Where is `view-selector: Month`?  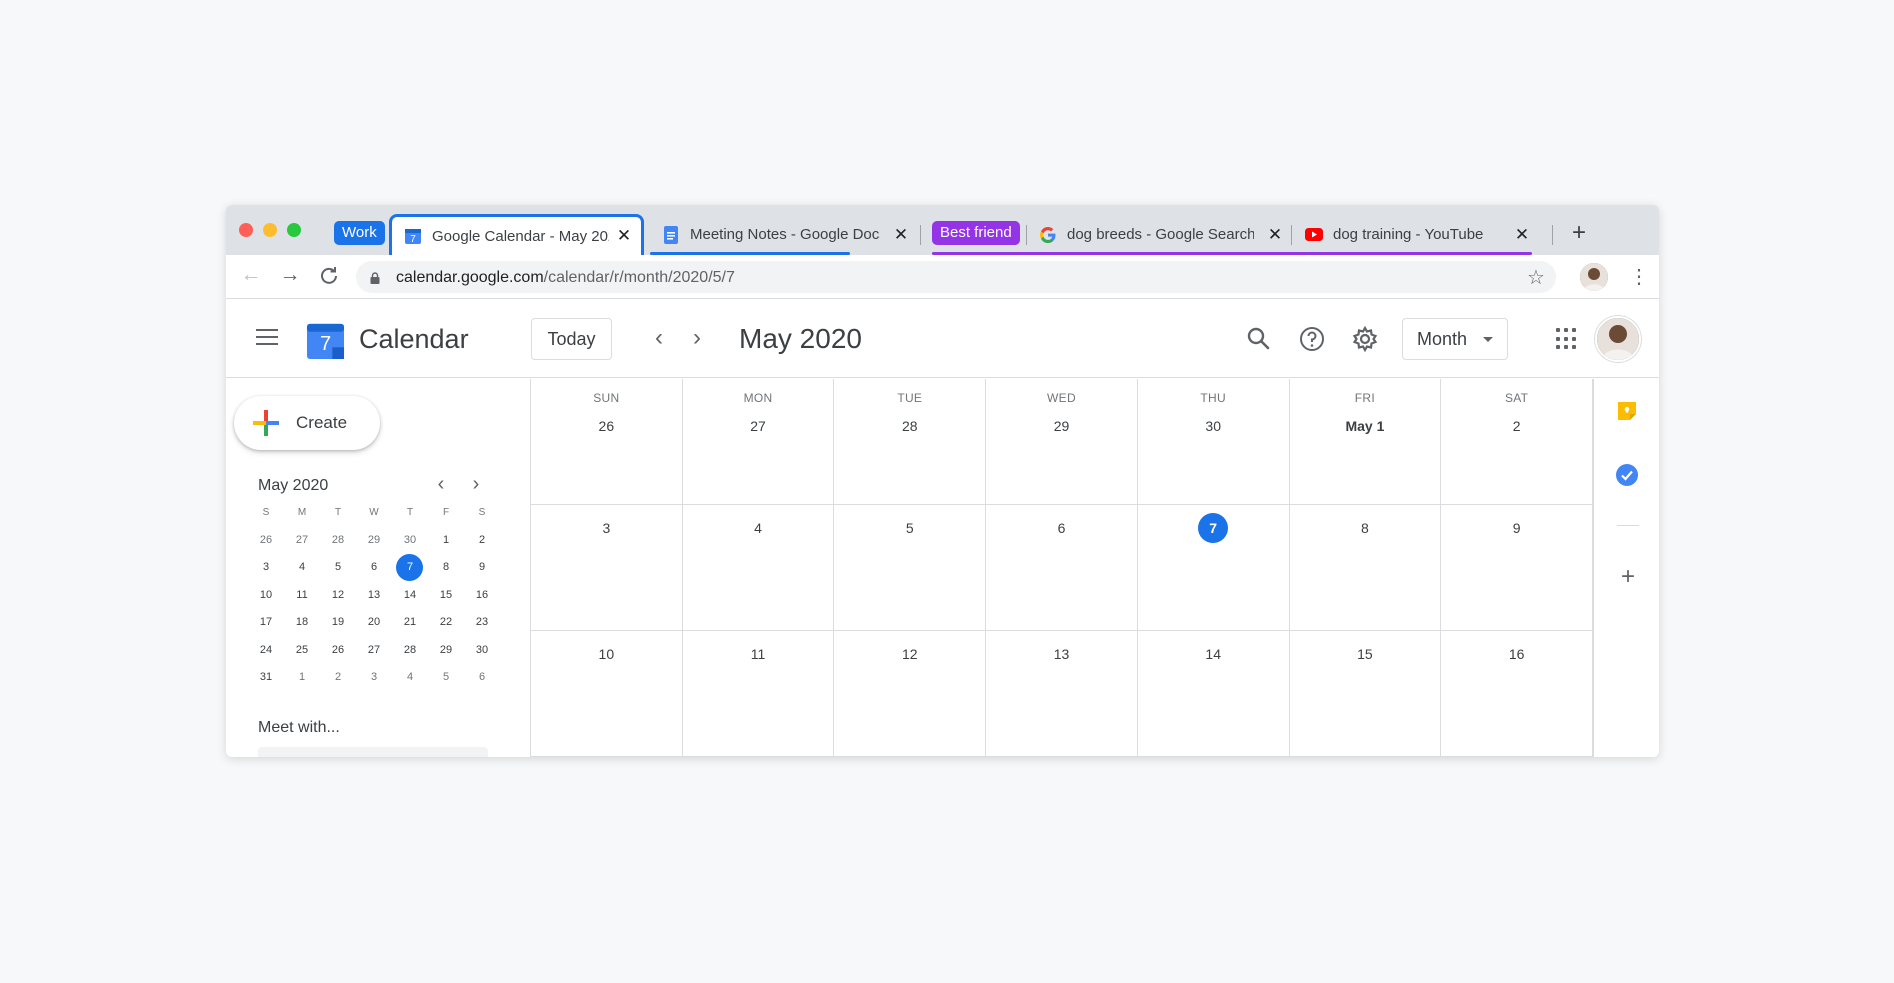
view-selector: Month is located at coordinates (1455, 339).